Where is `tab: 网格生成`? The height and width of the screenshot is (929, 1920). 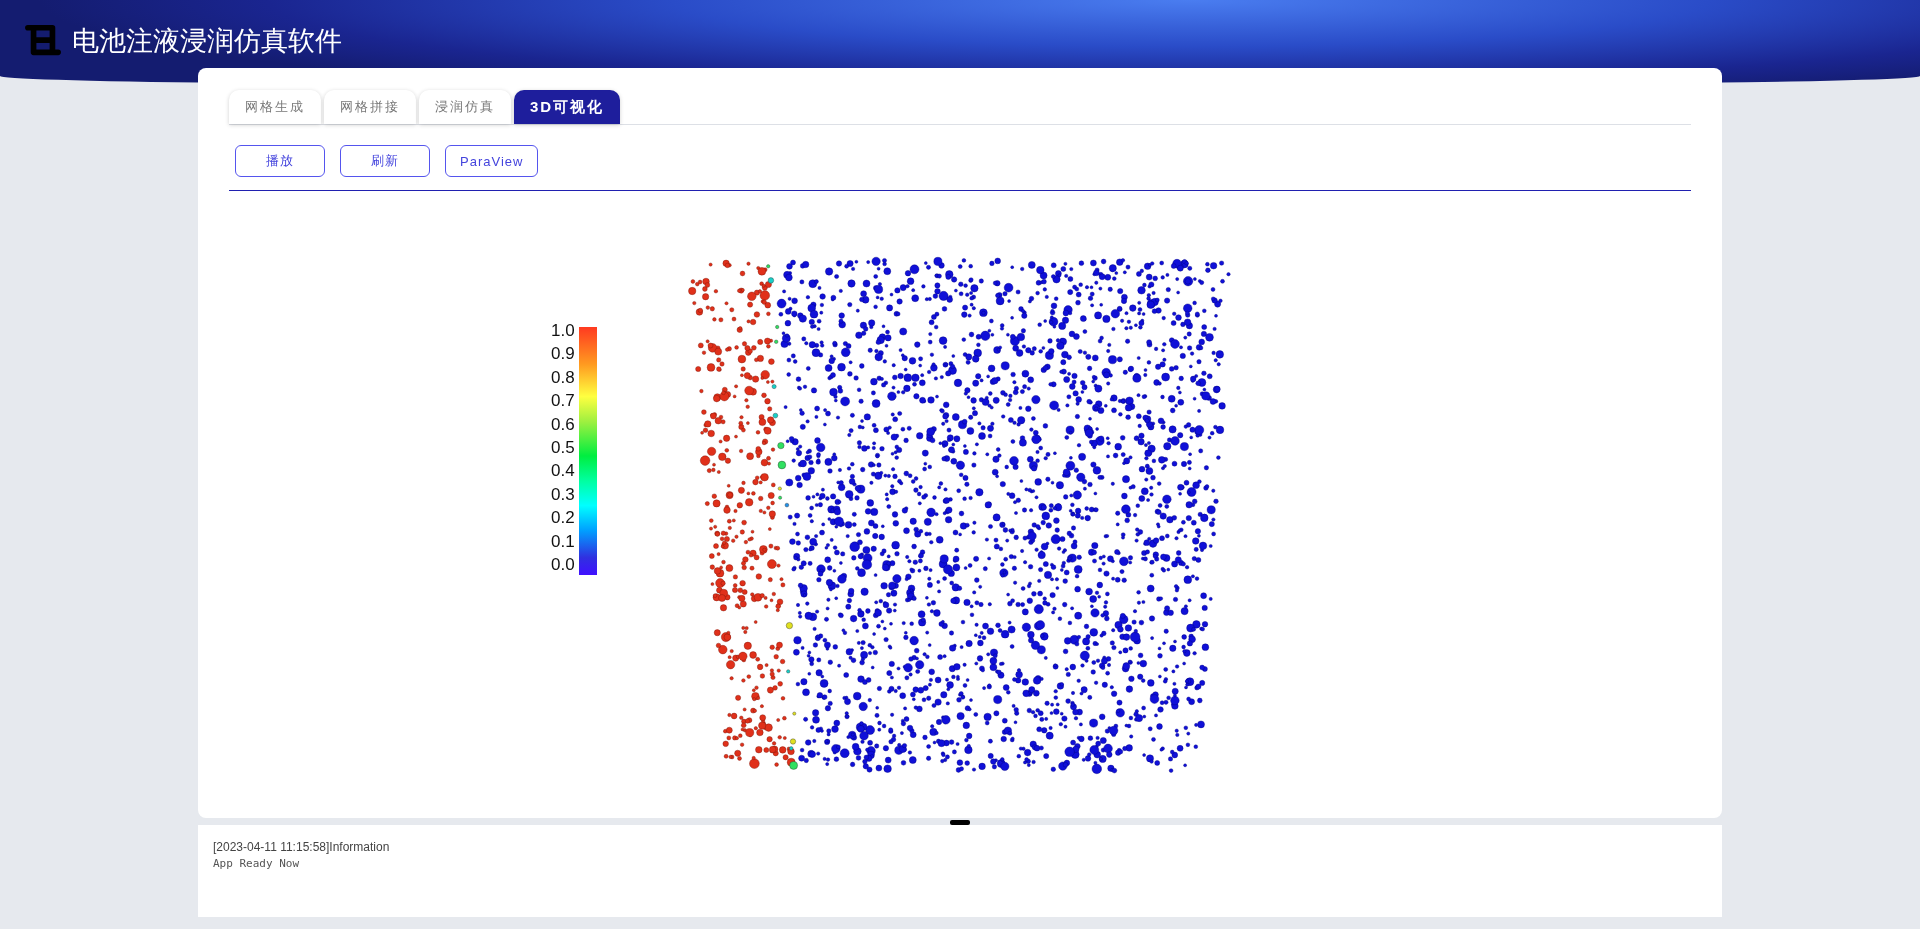 tab: 网格生成 is located at coordinates (275, 107).